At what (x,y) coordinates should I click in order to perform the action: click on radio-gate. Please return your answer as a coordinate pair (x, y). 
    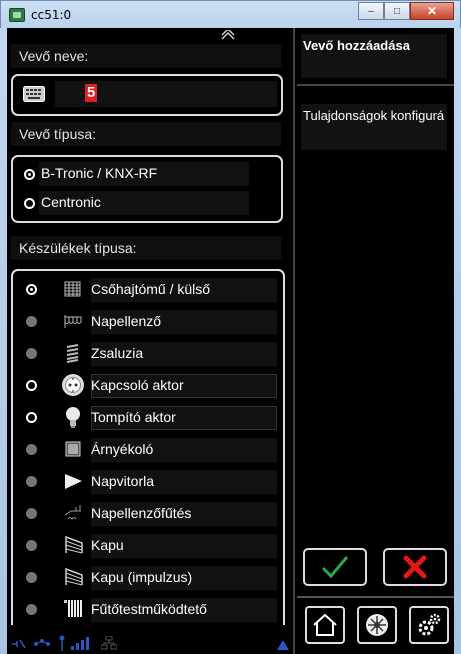
    Looking at the image, I should click on (31, 545).